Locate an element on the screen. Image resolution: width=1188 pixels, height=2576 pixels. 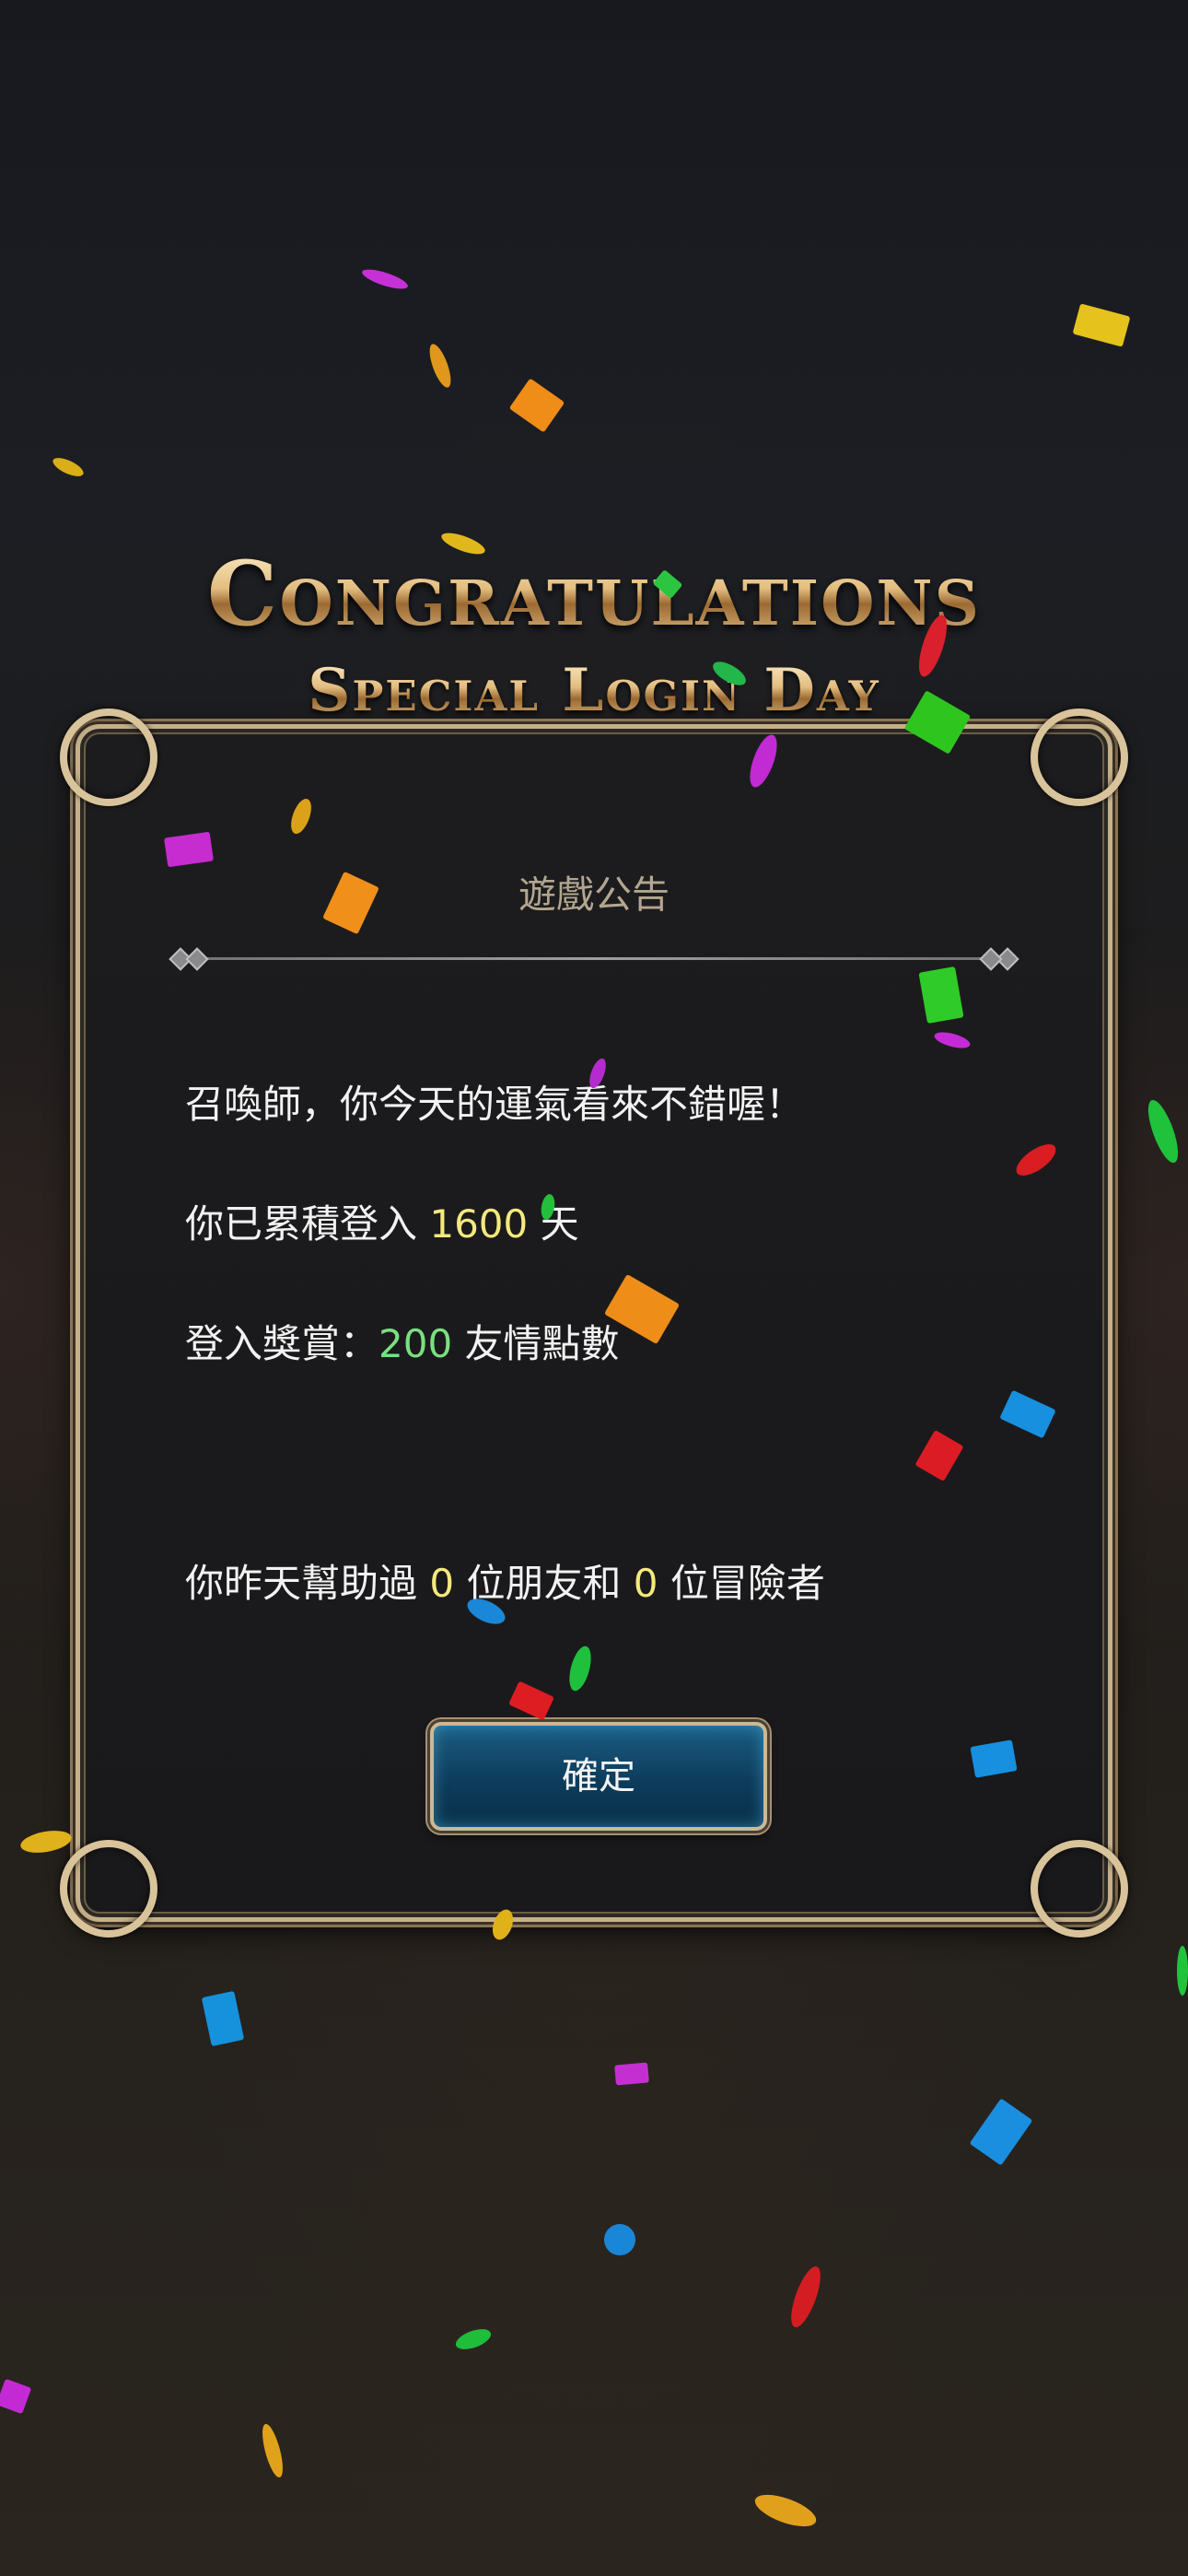
helped-players-line: 你昨天幫助過 0 位朋友和 0 位冒險者 is located at coordinates (505, 1580).